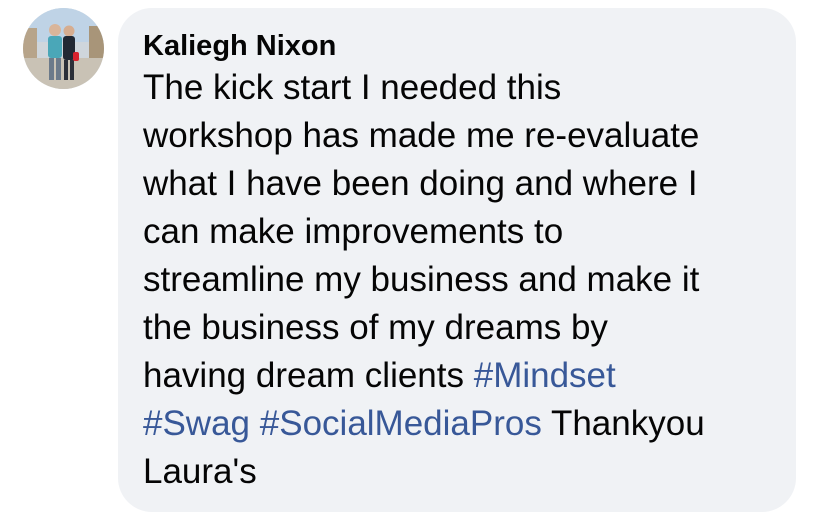 Image resolution: width=828 pixels, height=523 pixels. What do you see at coordinates (421, 135) in the screenshot?
I see `comment-line: workshop has made me re-evaluate` at bounding box center [421, 135].